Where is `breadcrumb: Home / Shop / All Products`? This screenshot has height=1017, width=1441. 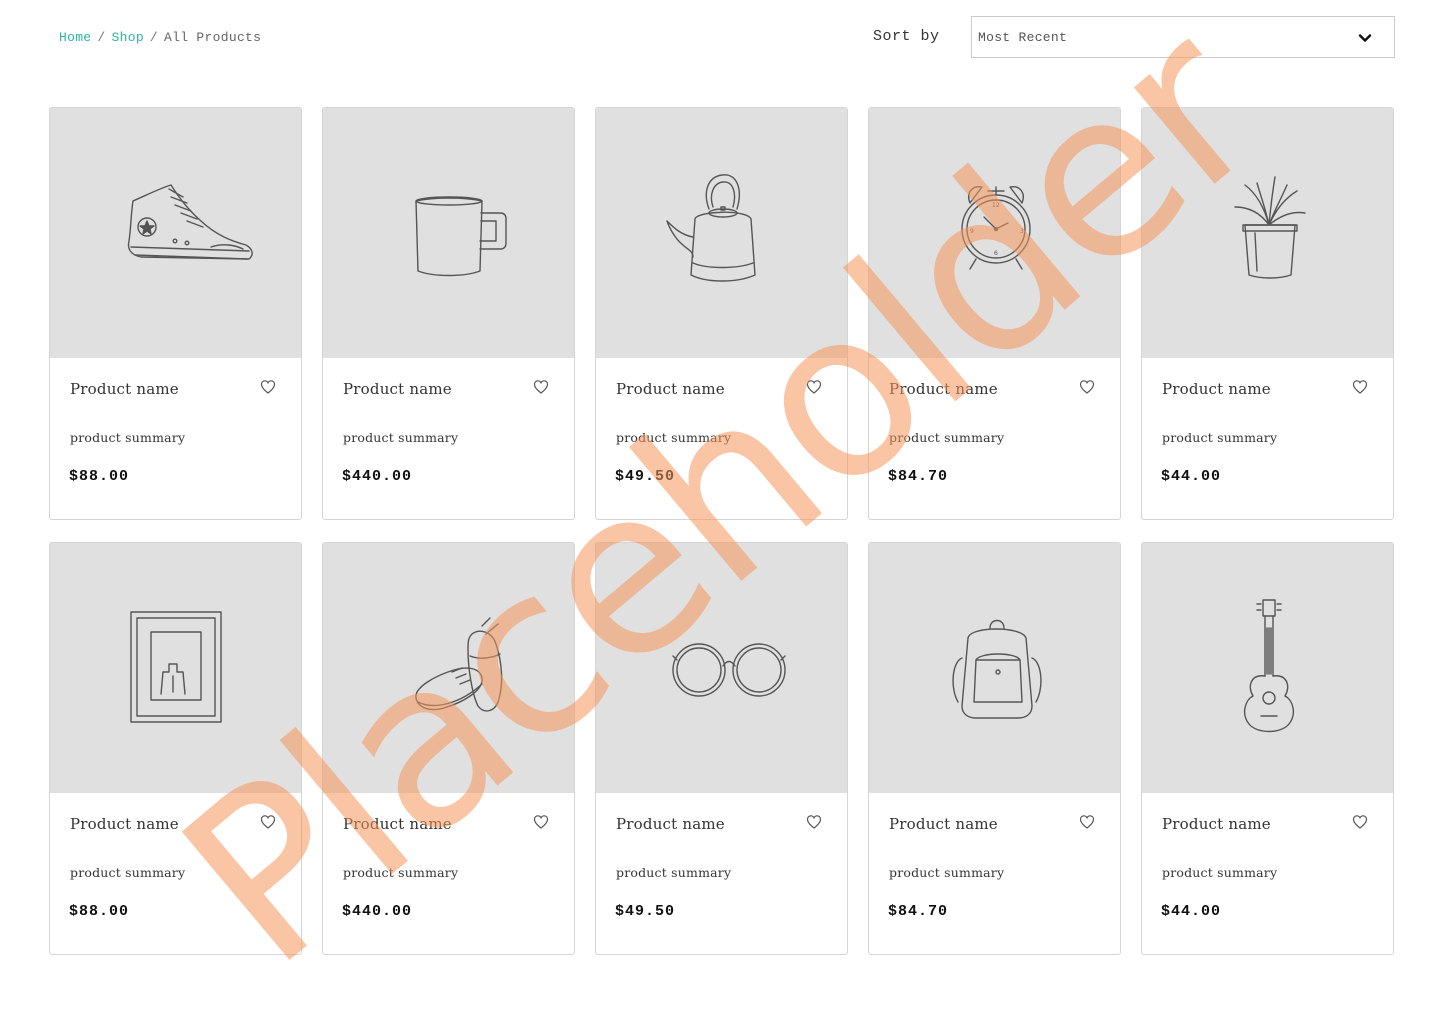
breadcrumb: Home / Shop / All Products is located at coordinates (160, 37).